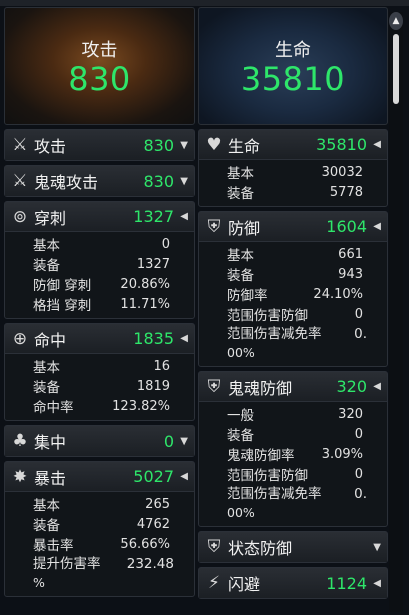 The width and height of the screenshot is (409, 615). Describe the element at coordinates (145, 544) in the screenshot. I see `detail-value: 56.66%` at that location.